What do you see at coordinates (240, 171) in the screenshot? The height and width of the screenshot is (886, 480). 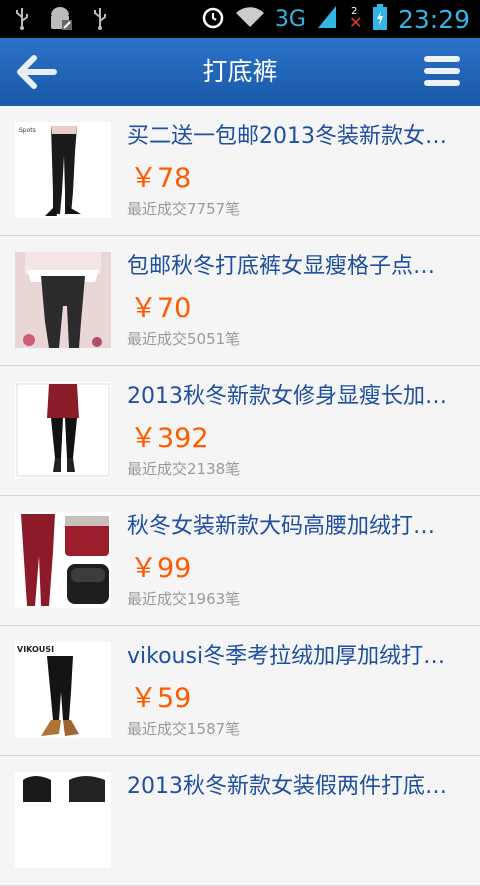 I see `list-item: Spots 买二送一包邮2013冬装新款女… ￥78 最近成交7757笔` at bounding box center [240, 171].